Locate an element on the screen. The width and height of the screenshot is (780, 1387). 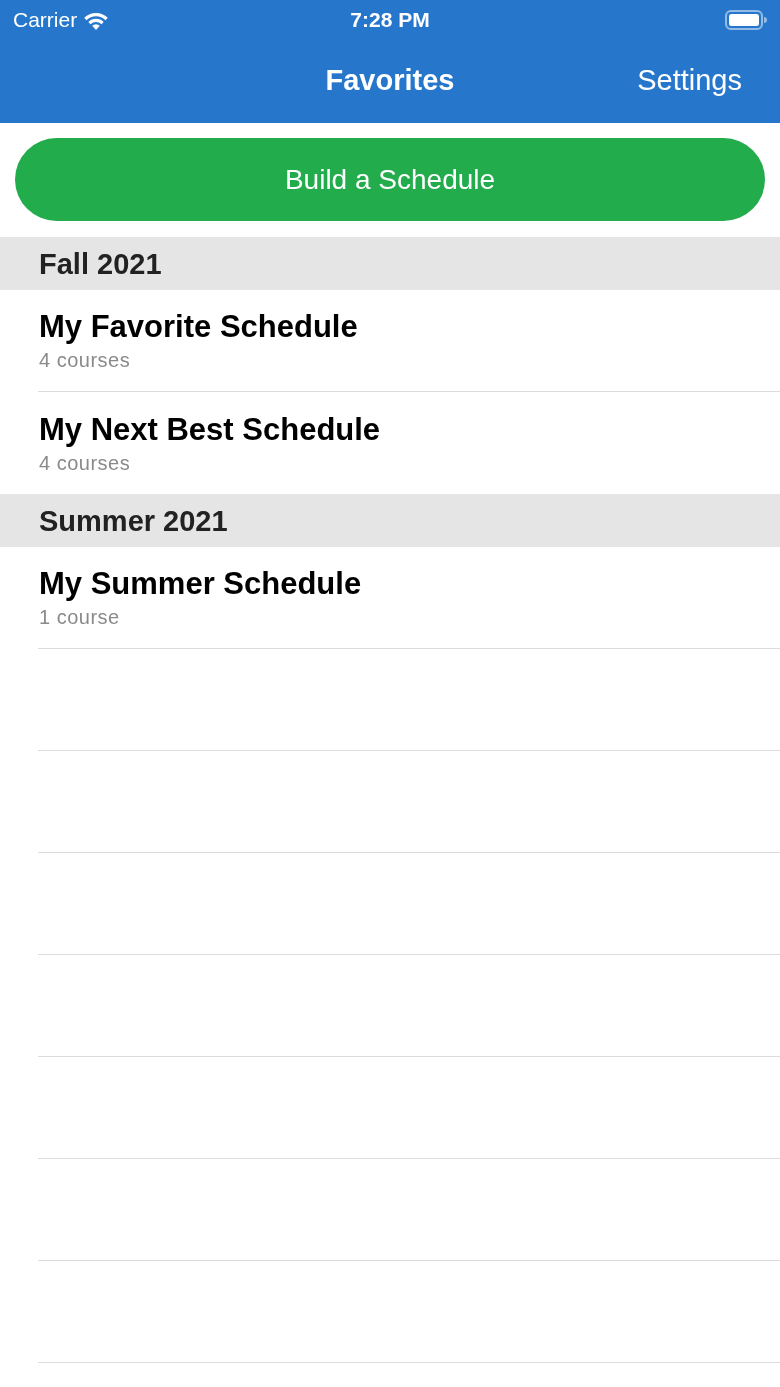
section-title: Summer 2021 is located at coordinates (133, 521).